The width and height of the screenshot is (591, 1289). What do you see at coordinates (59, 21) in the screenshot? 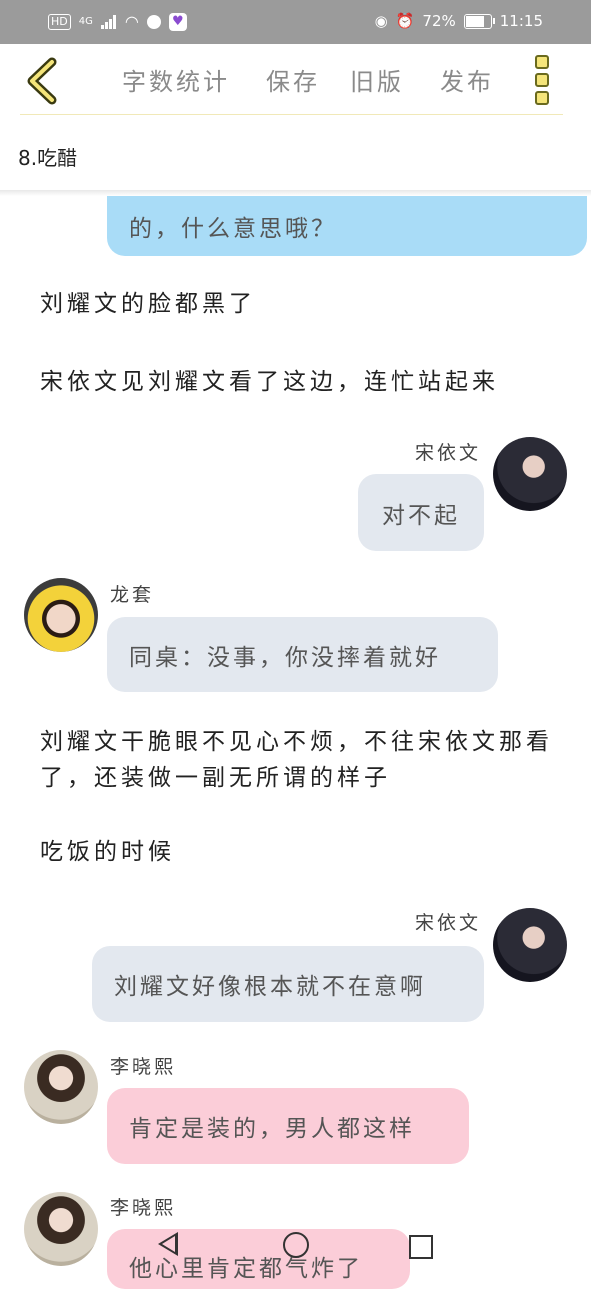
I see `hd-badge: HD` at bounding box center [59, 21].